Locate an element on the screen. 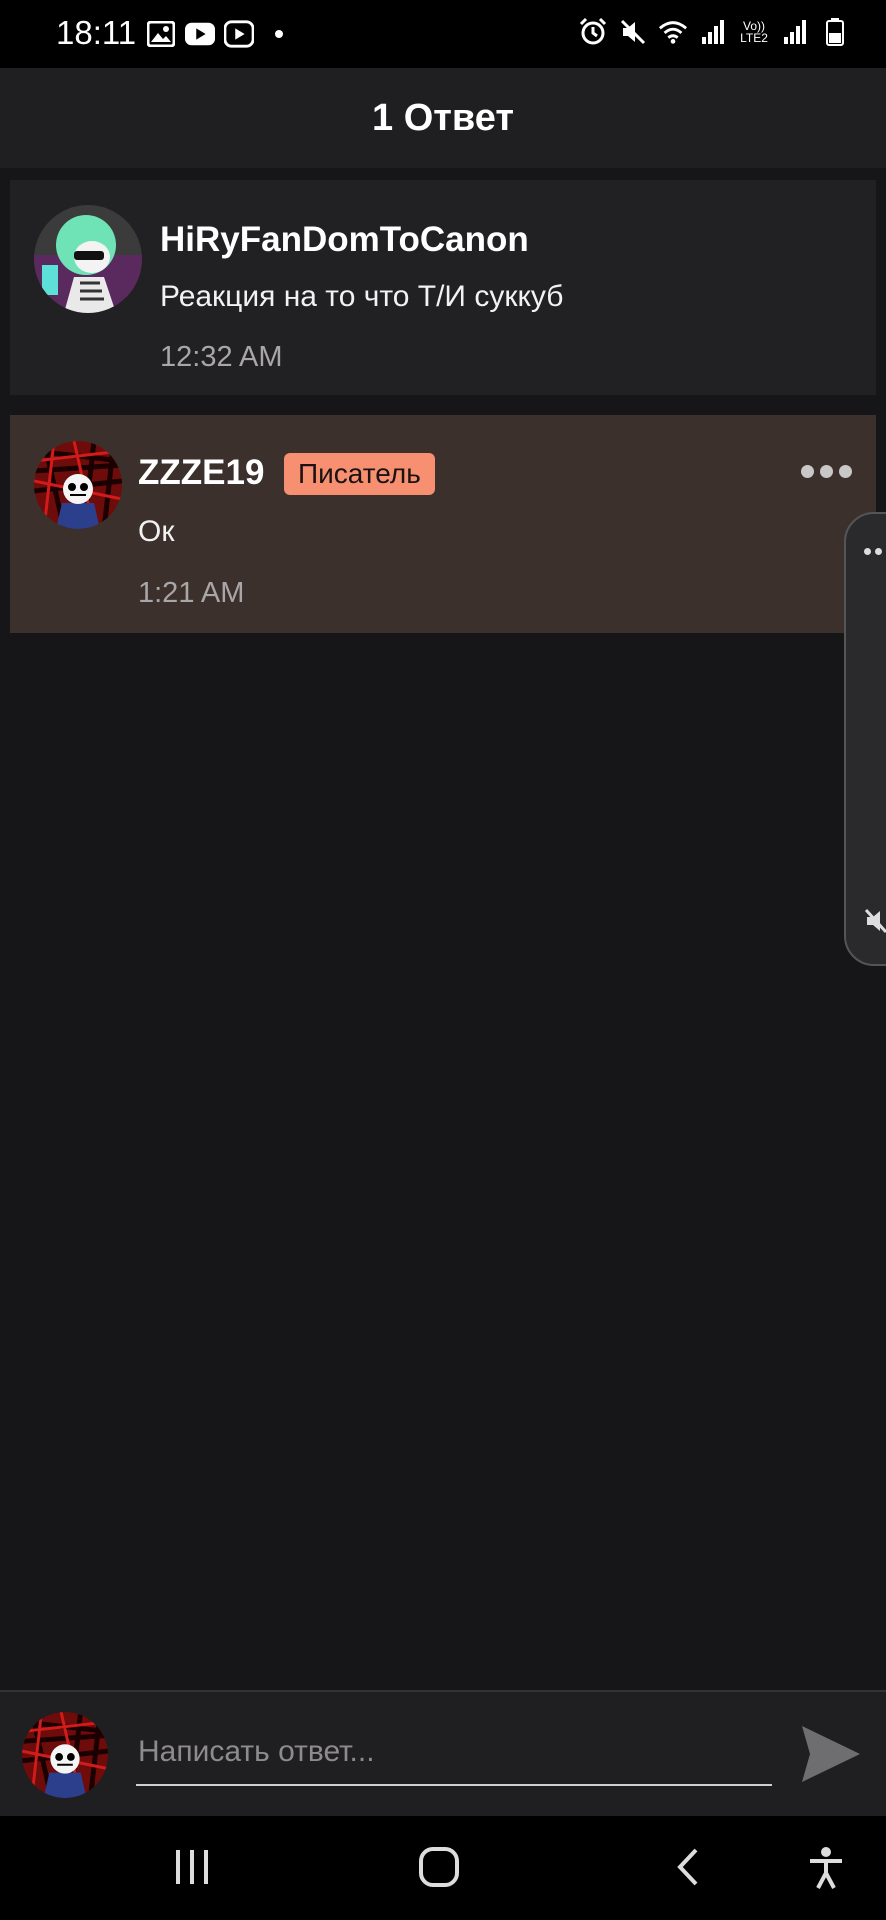  comment-username: HiRyFanDomToCanon is located at coordinates (344, 240).